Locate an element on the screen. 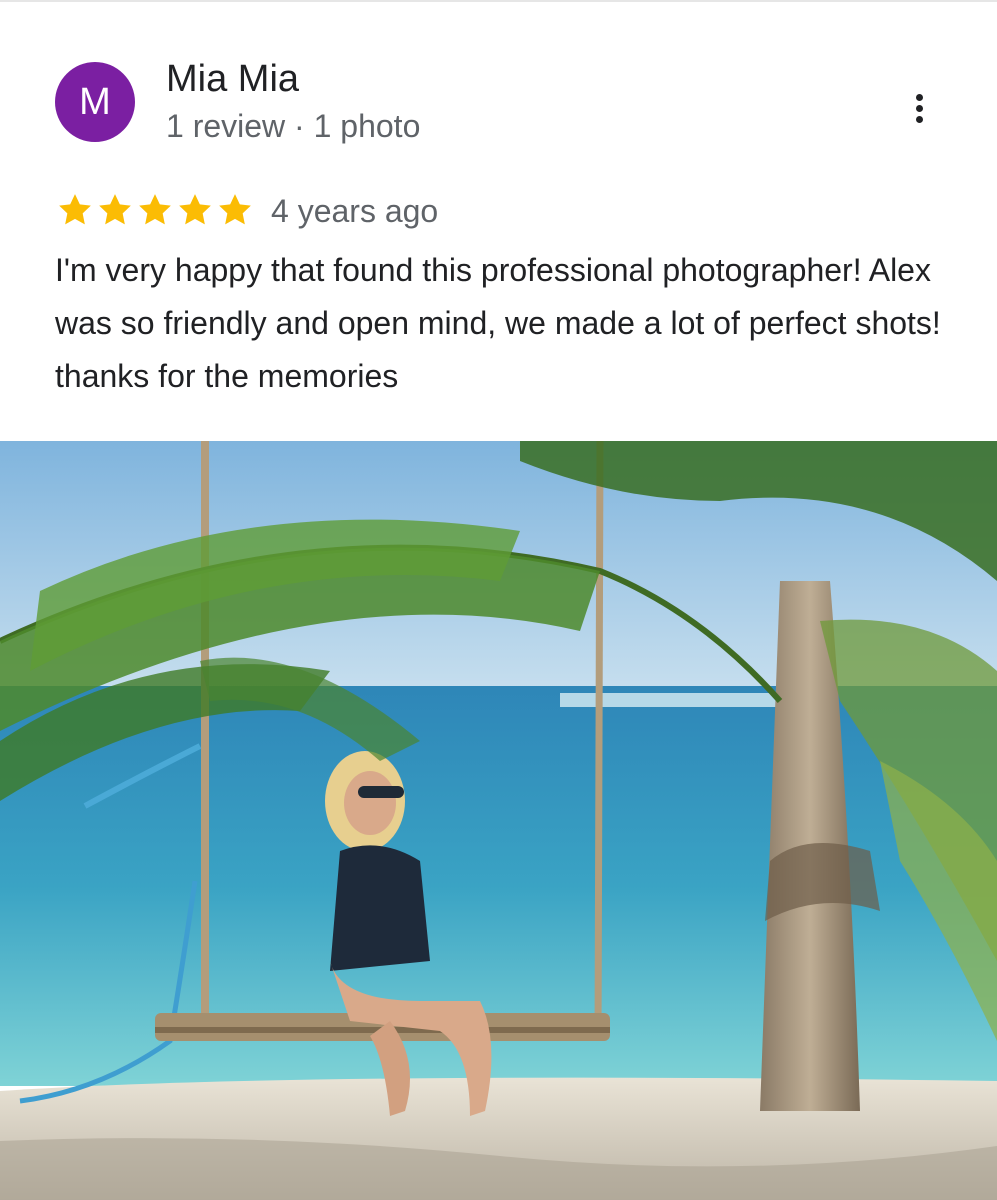  reviewer-name: Mia Mia is located at coordinates (232, 79).